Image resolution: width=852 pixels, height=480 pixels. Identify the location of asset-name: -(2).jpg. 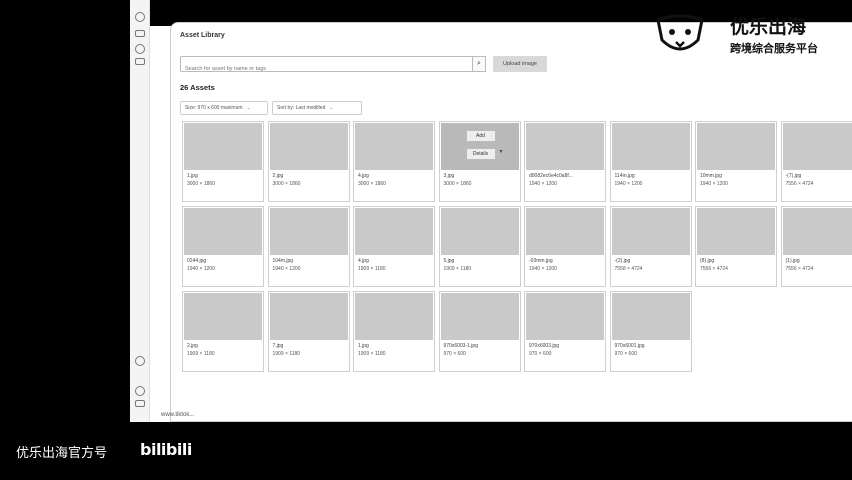
(622, 261).